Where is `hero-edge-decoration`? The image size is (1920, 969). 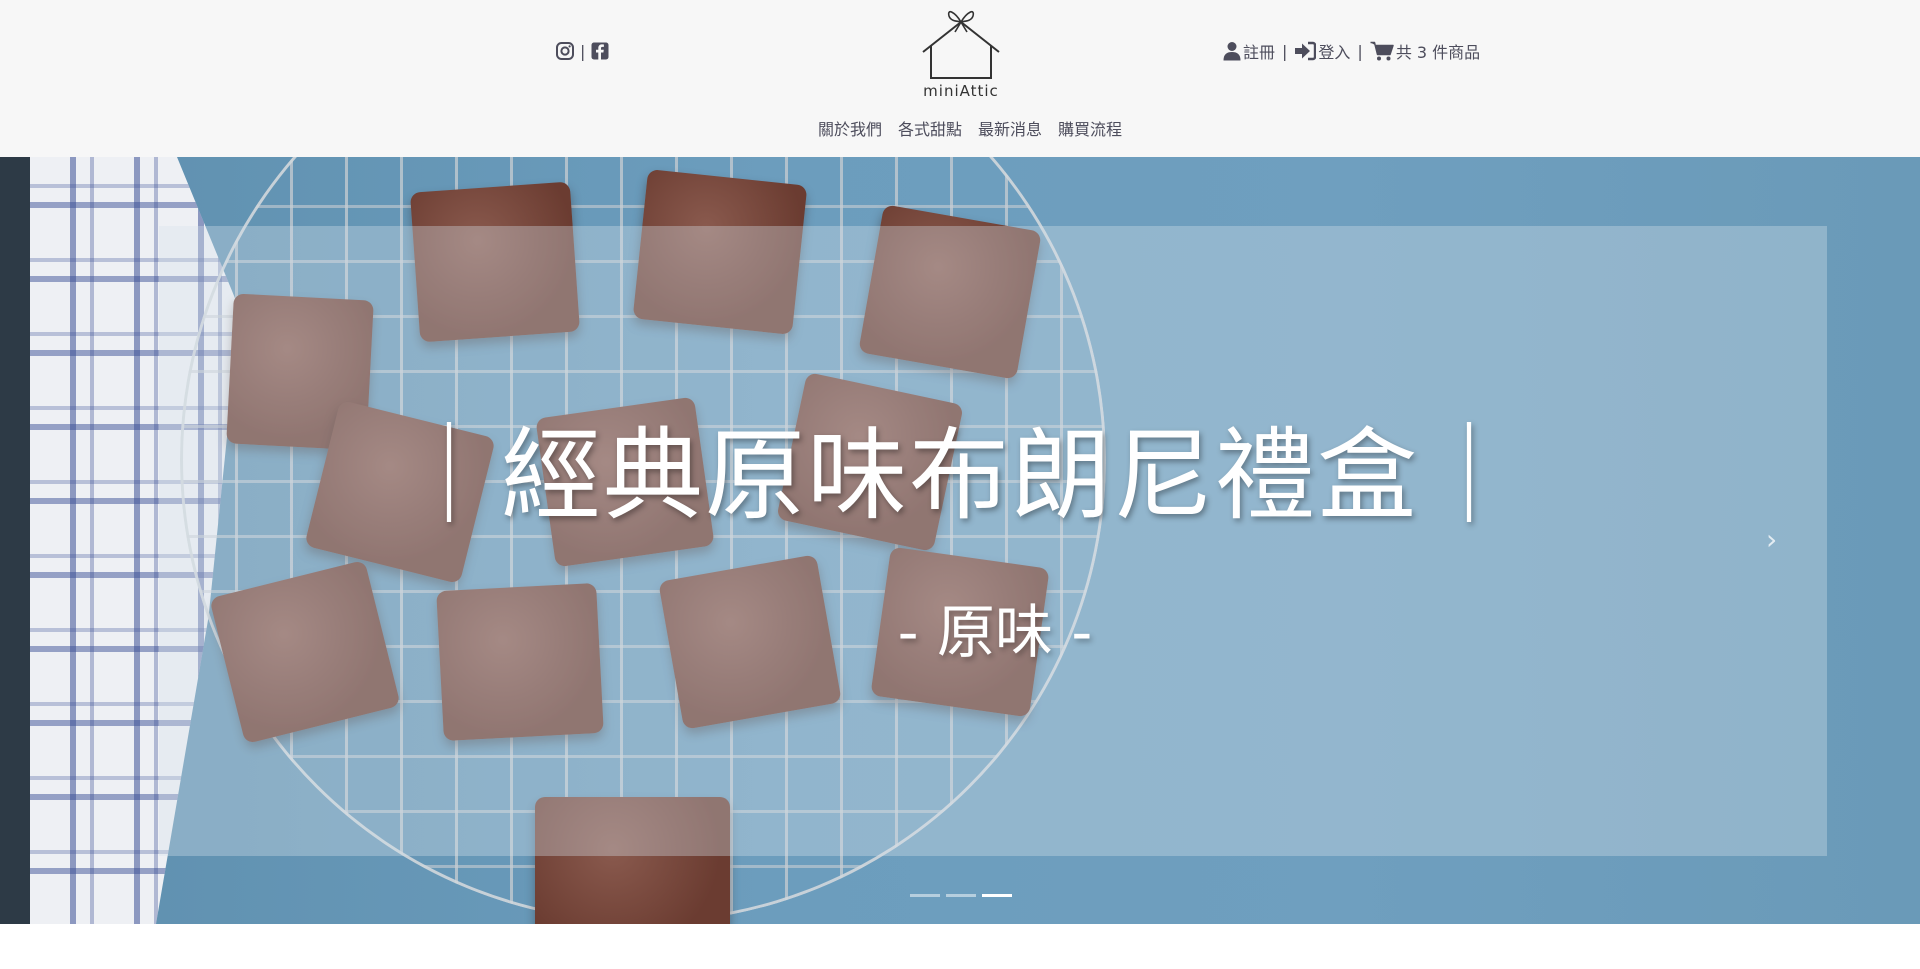 hero-edge-decoration is located at coordinates (15, 540).